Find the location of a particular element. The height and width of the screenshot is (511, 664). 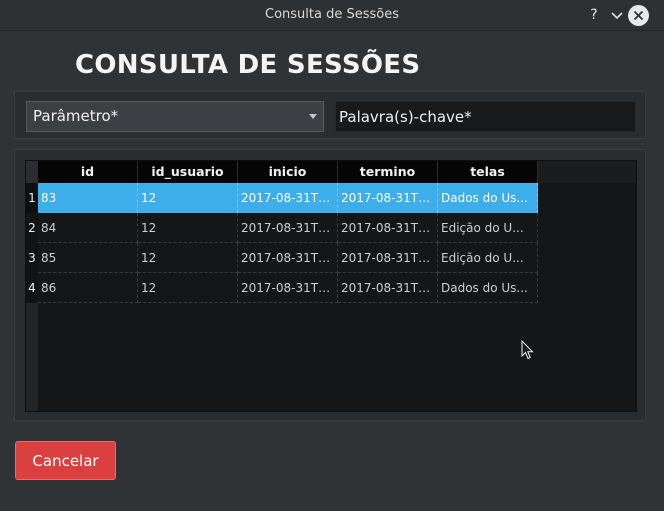

header-filler is located at coordinates (587, 172).